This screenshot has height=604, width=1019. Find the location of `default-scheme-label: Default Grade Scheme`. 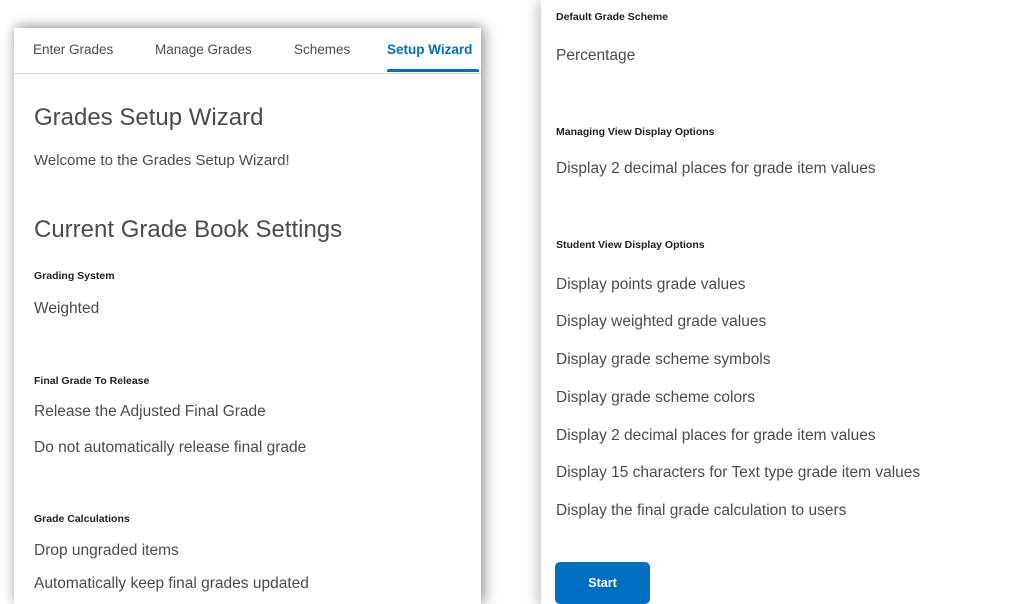

default-scheme-label: Default Grade Scheme is located at coordinates (612, 17).